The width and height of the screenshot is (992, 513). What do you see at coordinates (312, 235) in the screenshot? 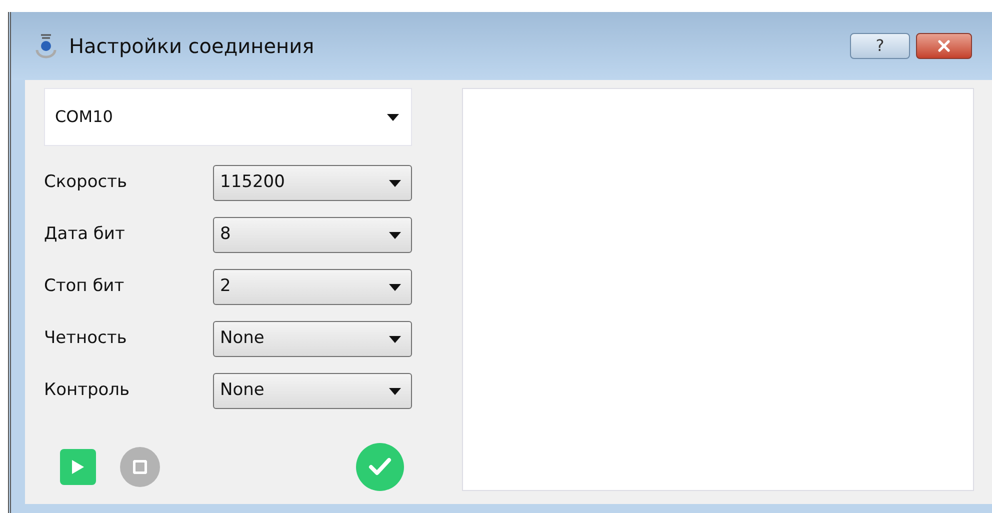
I see `setting-dropdown: 8` at bounding box center [312, 235].